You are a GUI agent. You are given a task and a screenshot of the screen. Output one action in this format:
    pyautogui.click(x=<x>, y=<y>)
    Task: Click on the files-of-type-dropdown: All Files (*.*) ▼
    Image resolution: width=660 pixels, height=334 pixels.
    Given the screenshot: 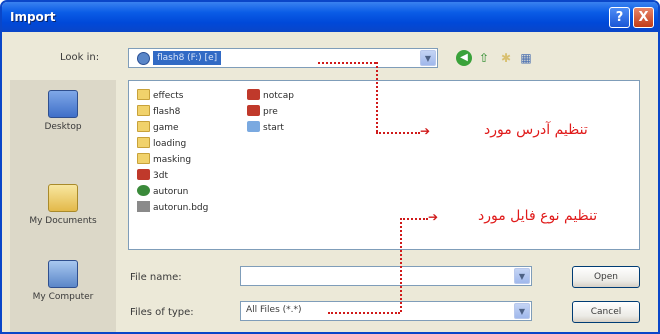 What is the action you would take?
    pyautogui.click(x=386, y=311)
    